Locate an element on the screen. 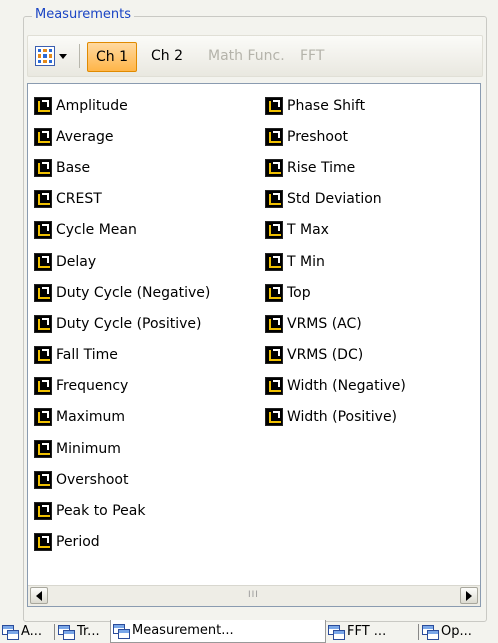  measurement-label: Average is located at coordinates (85, 136).